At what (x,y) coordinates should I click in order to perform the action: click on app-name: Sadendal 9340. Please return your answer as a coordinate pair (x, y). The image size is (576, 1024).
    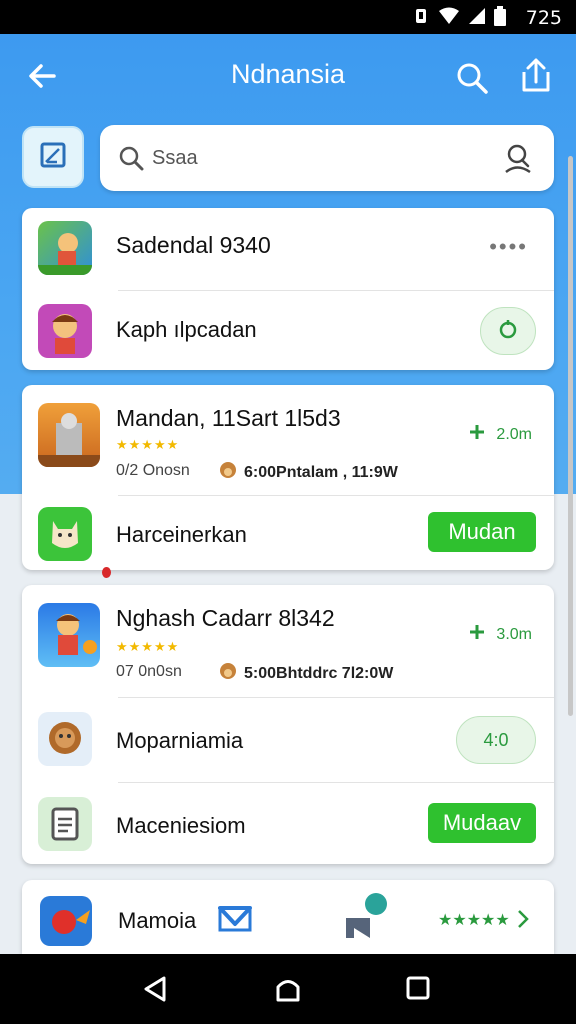
    Looking at the image, I should click on (193, 245).